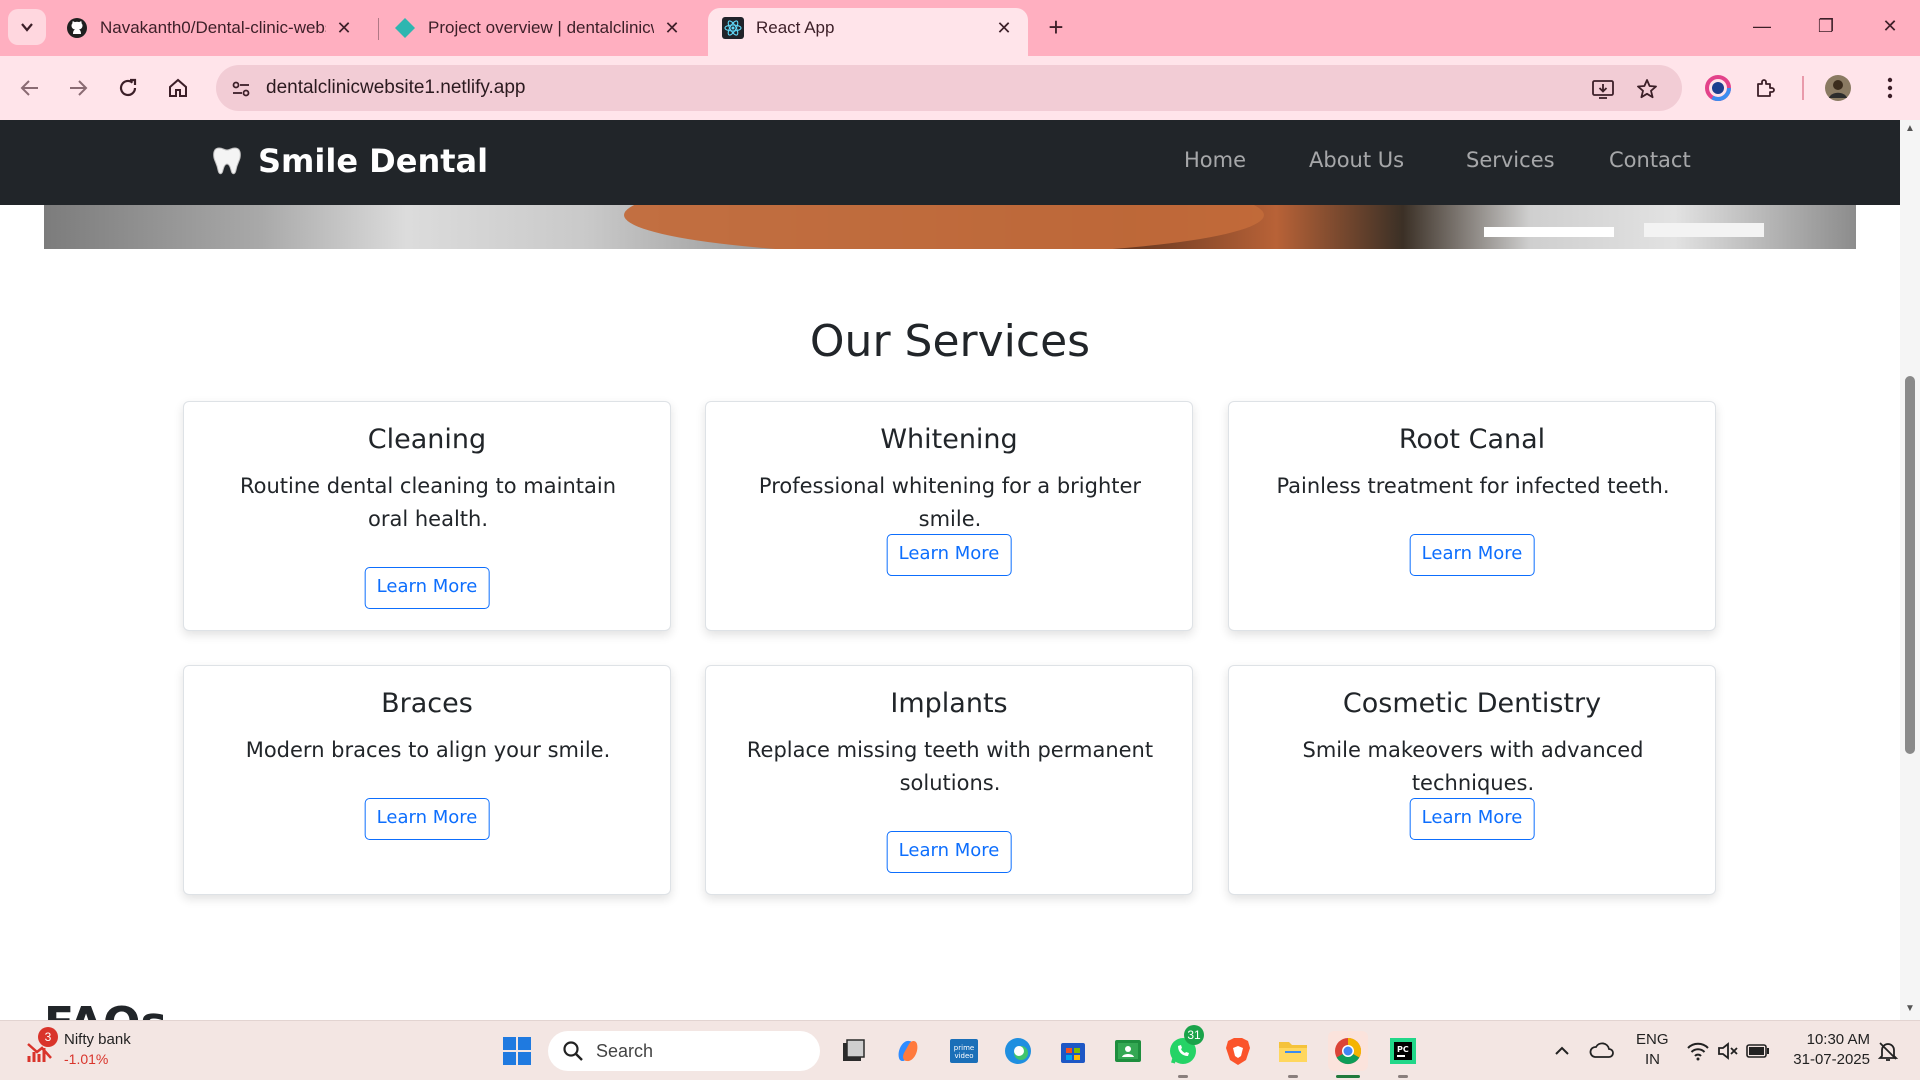 This screenshot has height=1080, width=1920. What do you see at coordinates (1018, 1051) in the screenshot?
I see `edge-browser-icon` at bounding box center [1018, 1051].